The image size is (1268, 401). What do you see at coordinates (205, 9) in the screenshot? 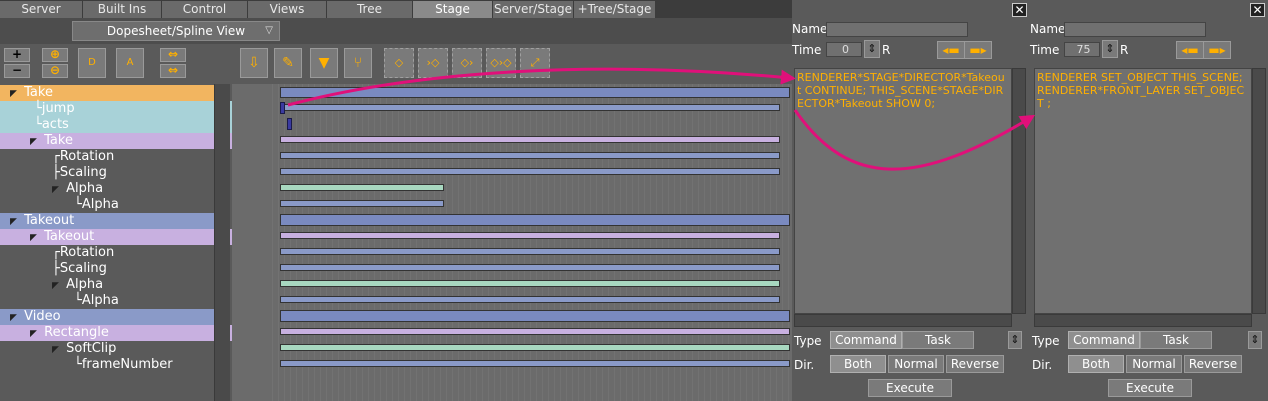
I see `tab-control: Control` at bounding box center [205, 9].